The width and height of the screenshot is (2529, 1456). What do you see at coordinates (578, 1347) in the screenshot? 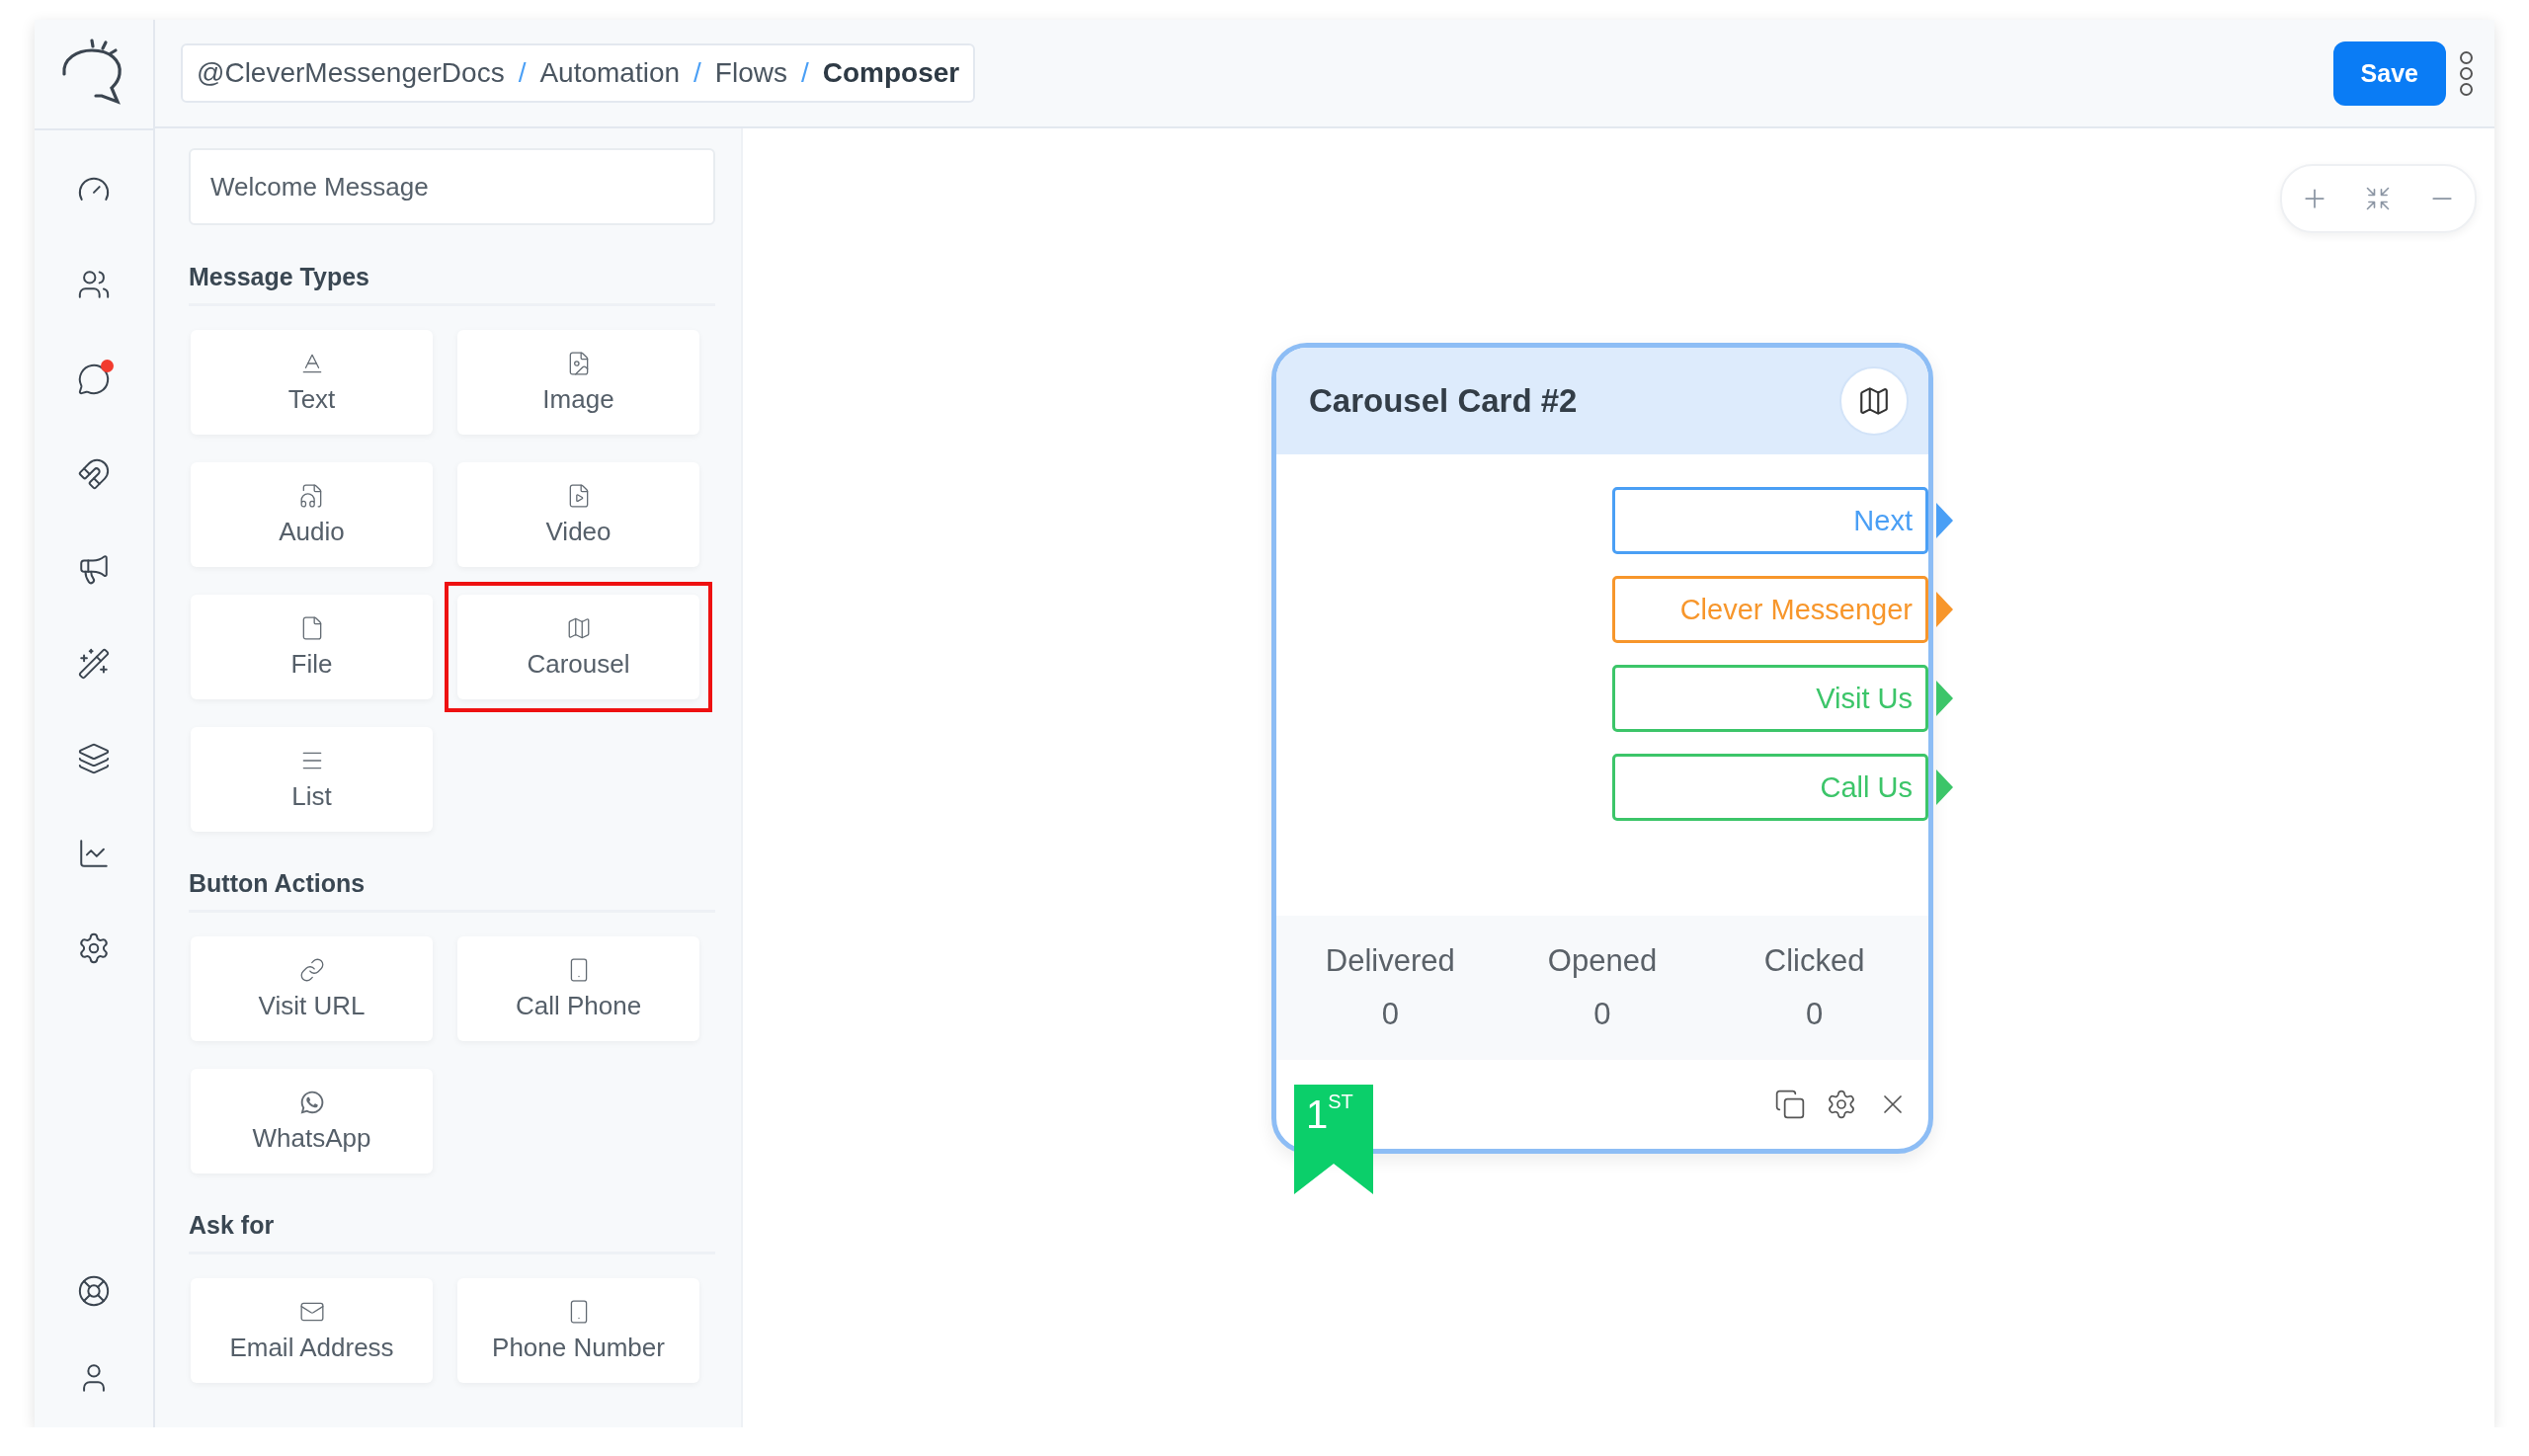
I see `tile-label: Phone Number` at bounding box center [578, 1347].